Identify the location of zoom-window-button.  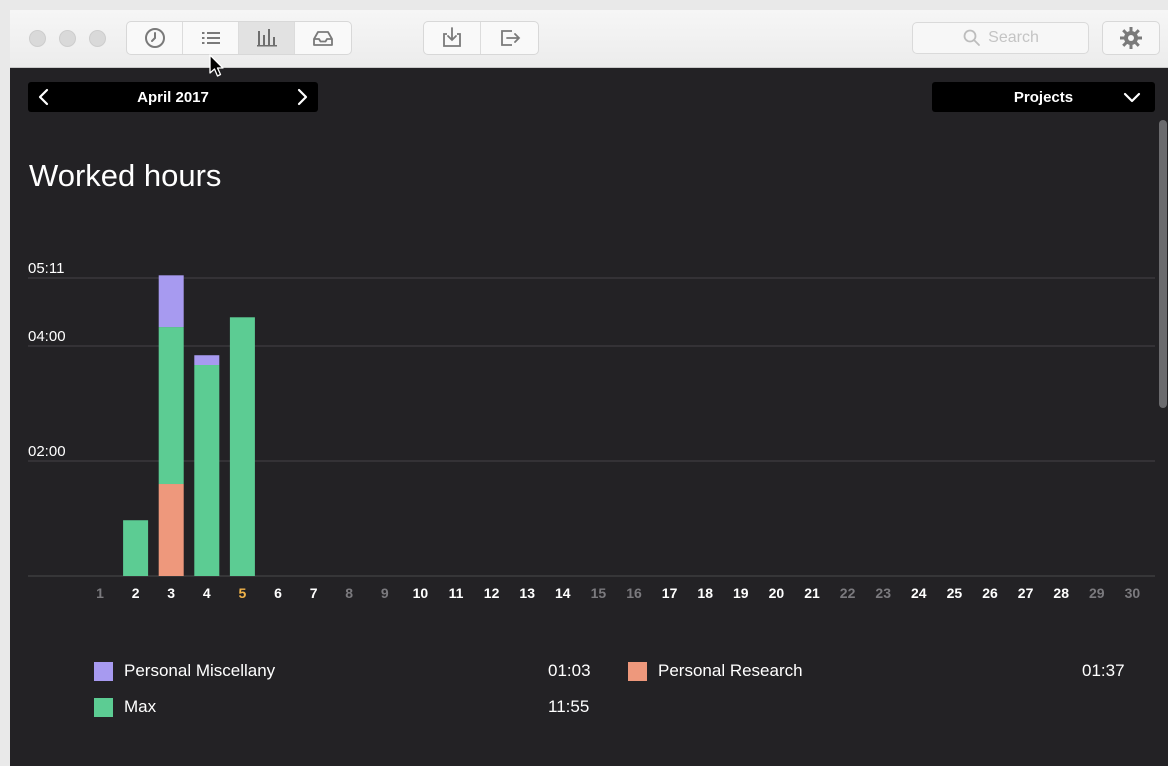
(97, 38).